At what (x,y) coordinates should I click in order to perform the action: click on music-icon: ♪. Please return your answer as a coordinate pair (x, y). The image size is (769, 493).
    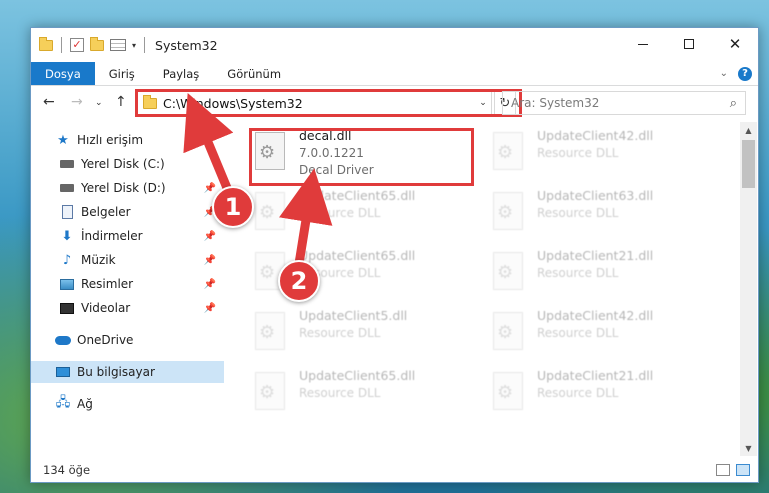
    Looking at the image, I should click on (67, 260).